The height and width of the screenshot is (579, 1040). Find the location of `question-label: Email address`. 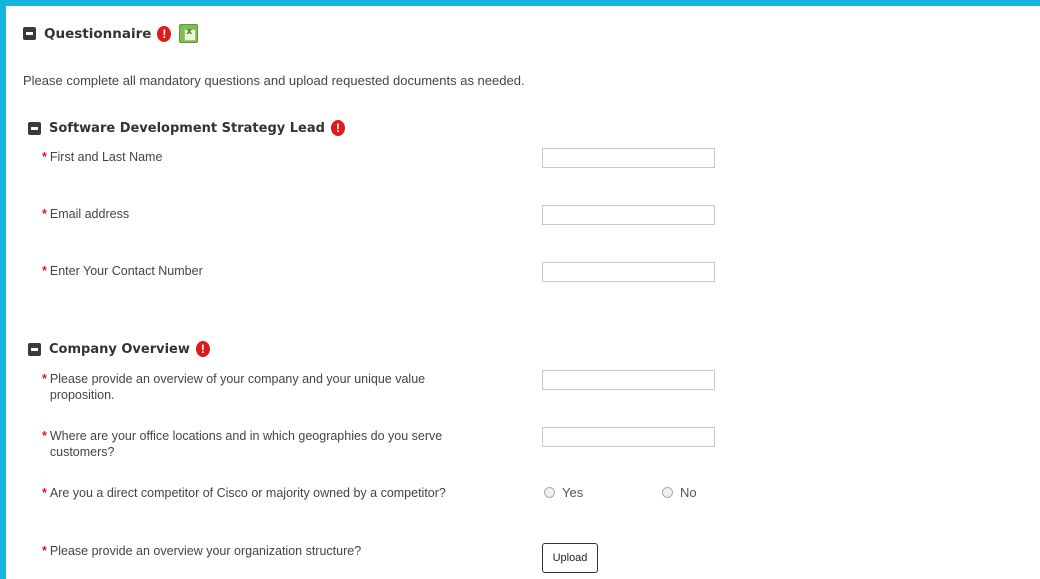

question-label: Email address is located at coordinates (89, 214).